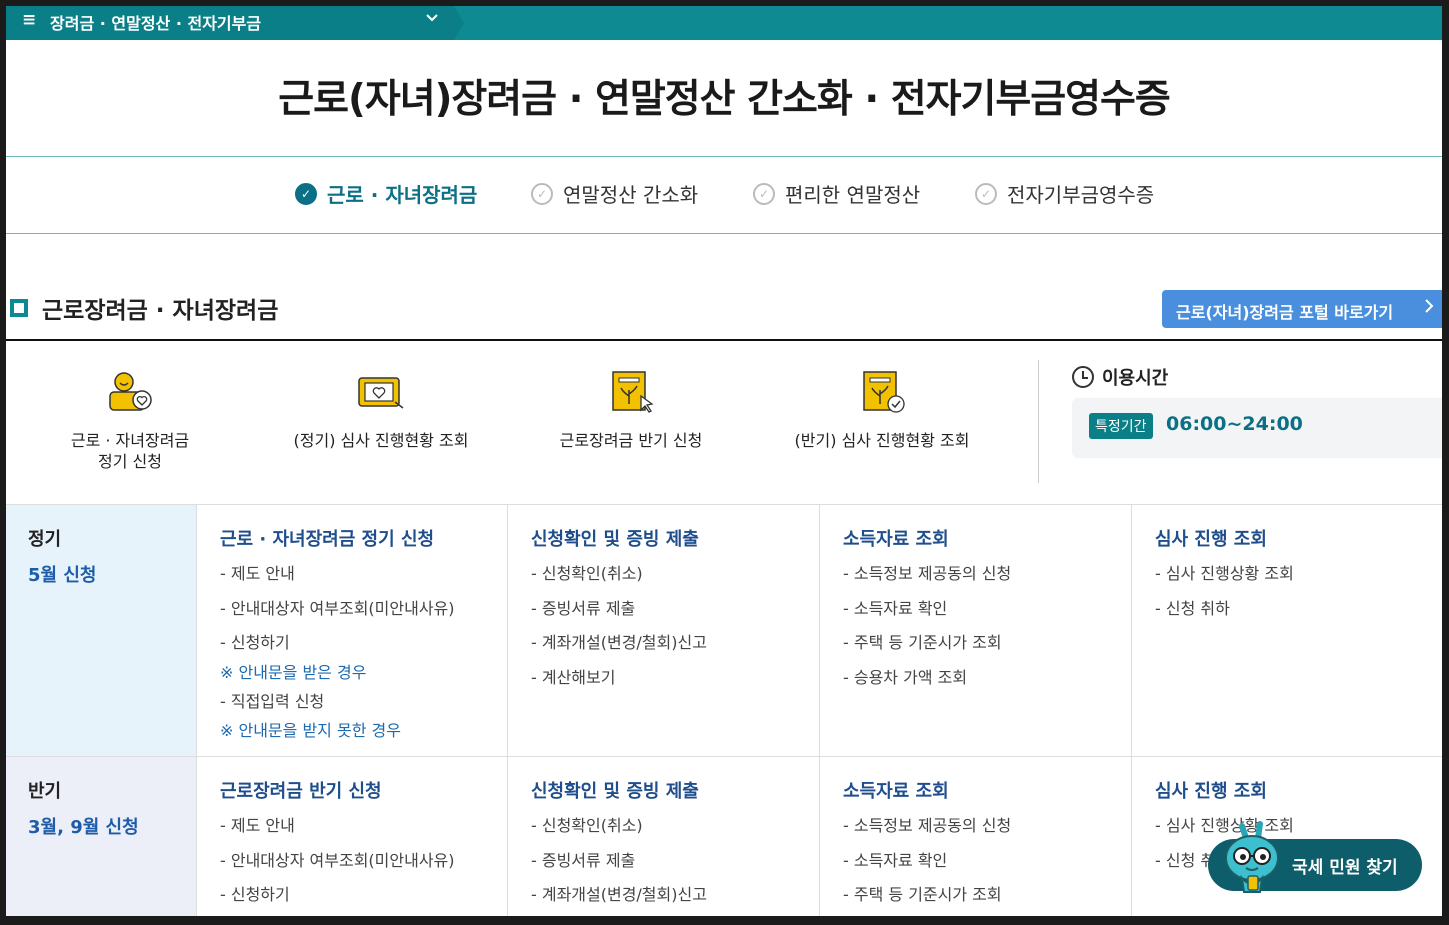  I want to click on quick-link-half-status: (반기) 심사 진행현황 조회, so click(882, 408).